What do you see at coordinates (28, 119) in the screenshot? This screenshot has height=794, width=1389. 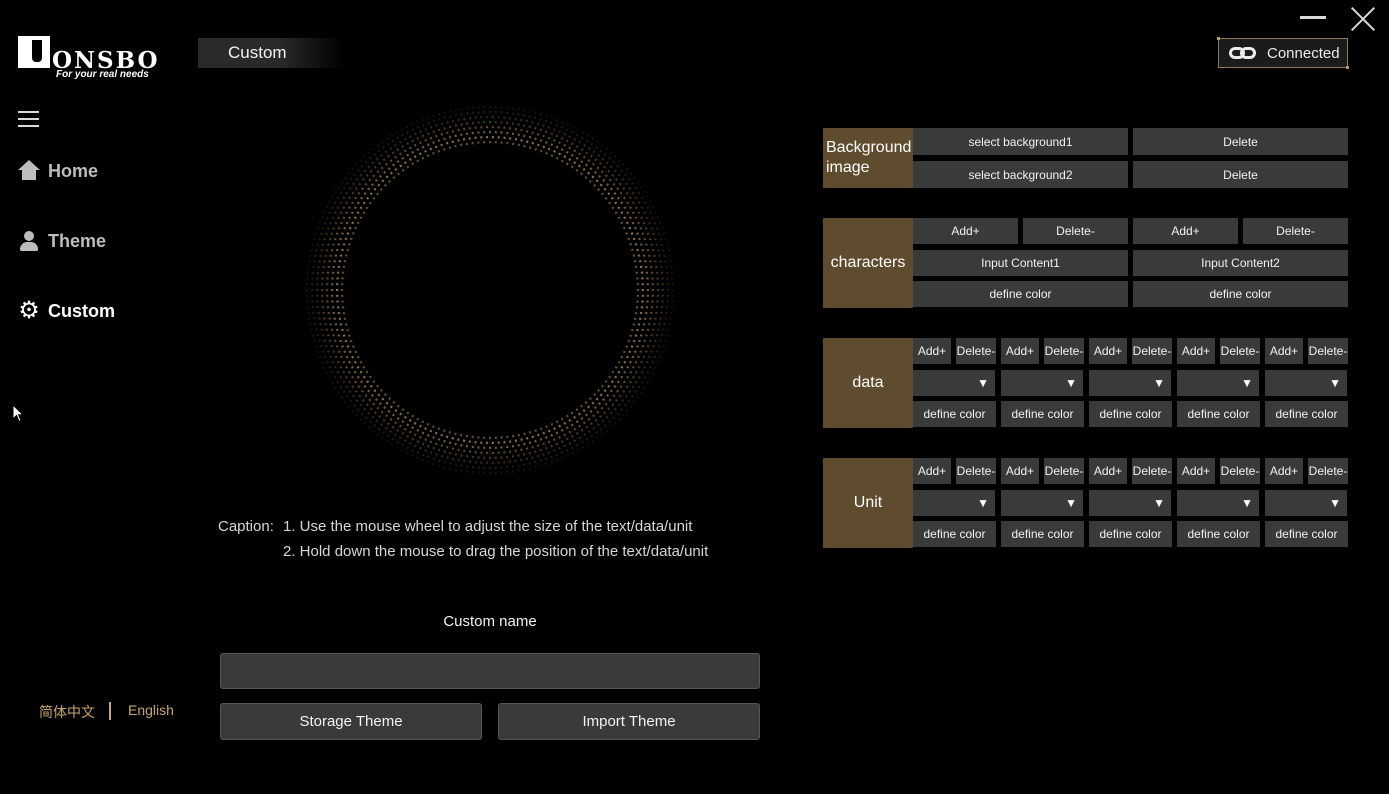 I see `hamburger-icon` at bounding box center [28, 119].